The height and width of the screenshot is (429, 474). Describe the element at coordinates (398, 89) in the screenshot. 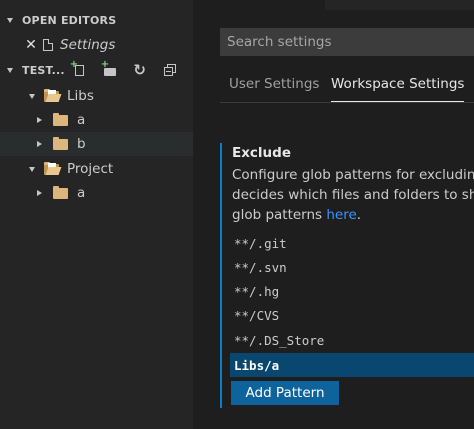

I see `tab-workspace-settings: Workspace Settings` at that location.